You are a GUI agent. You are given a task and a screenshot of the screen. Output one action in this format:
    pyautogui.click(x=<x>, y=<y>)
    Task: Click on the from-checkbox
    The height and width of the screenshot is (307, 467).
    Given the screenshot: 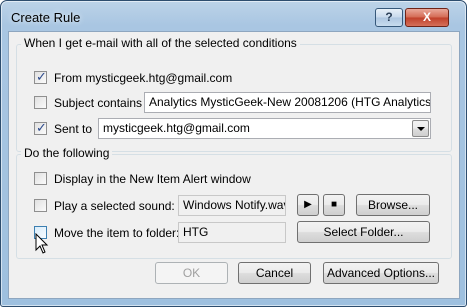 What is the action you would take?
    pyautogui.click(x=40, y=77)
    